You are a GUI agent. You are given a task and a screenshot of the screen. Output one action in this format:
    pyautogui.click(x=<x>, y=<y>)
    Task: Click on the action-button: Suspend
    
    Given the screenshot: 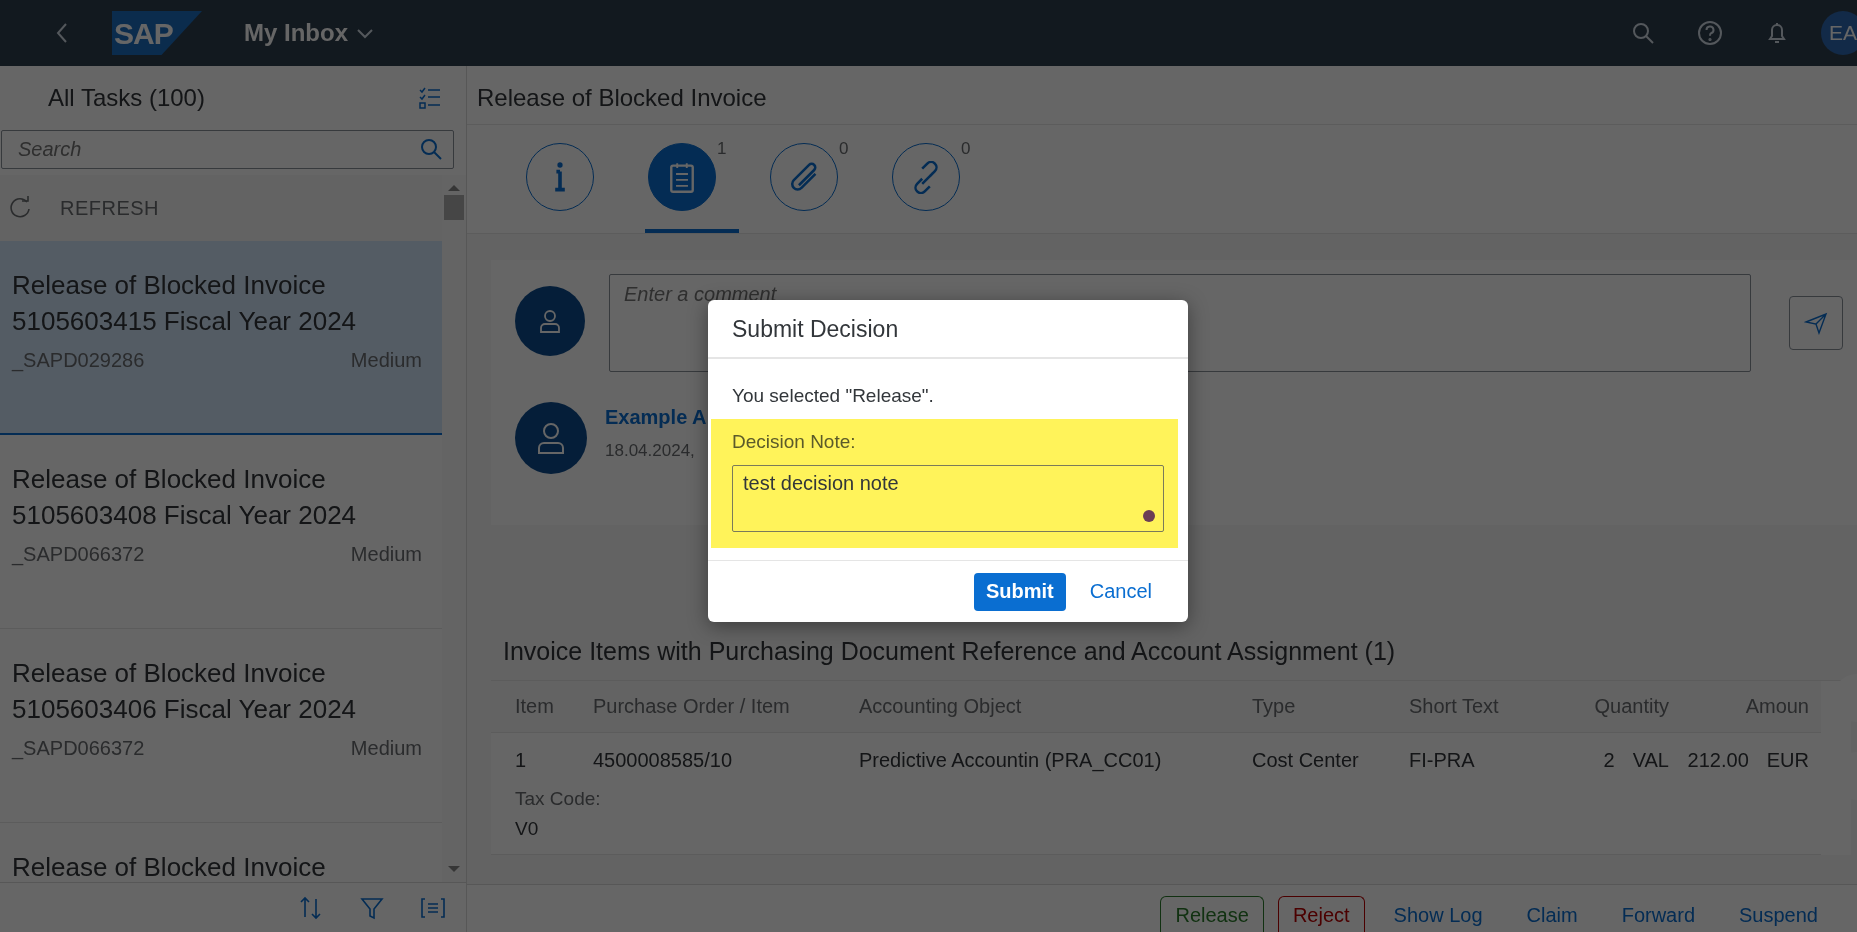 What is the action you would take?
    pyautogui.click(x=1778, y=914)
    